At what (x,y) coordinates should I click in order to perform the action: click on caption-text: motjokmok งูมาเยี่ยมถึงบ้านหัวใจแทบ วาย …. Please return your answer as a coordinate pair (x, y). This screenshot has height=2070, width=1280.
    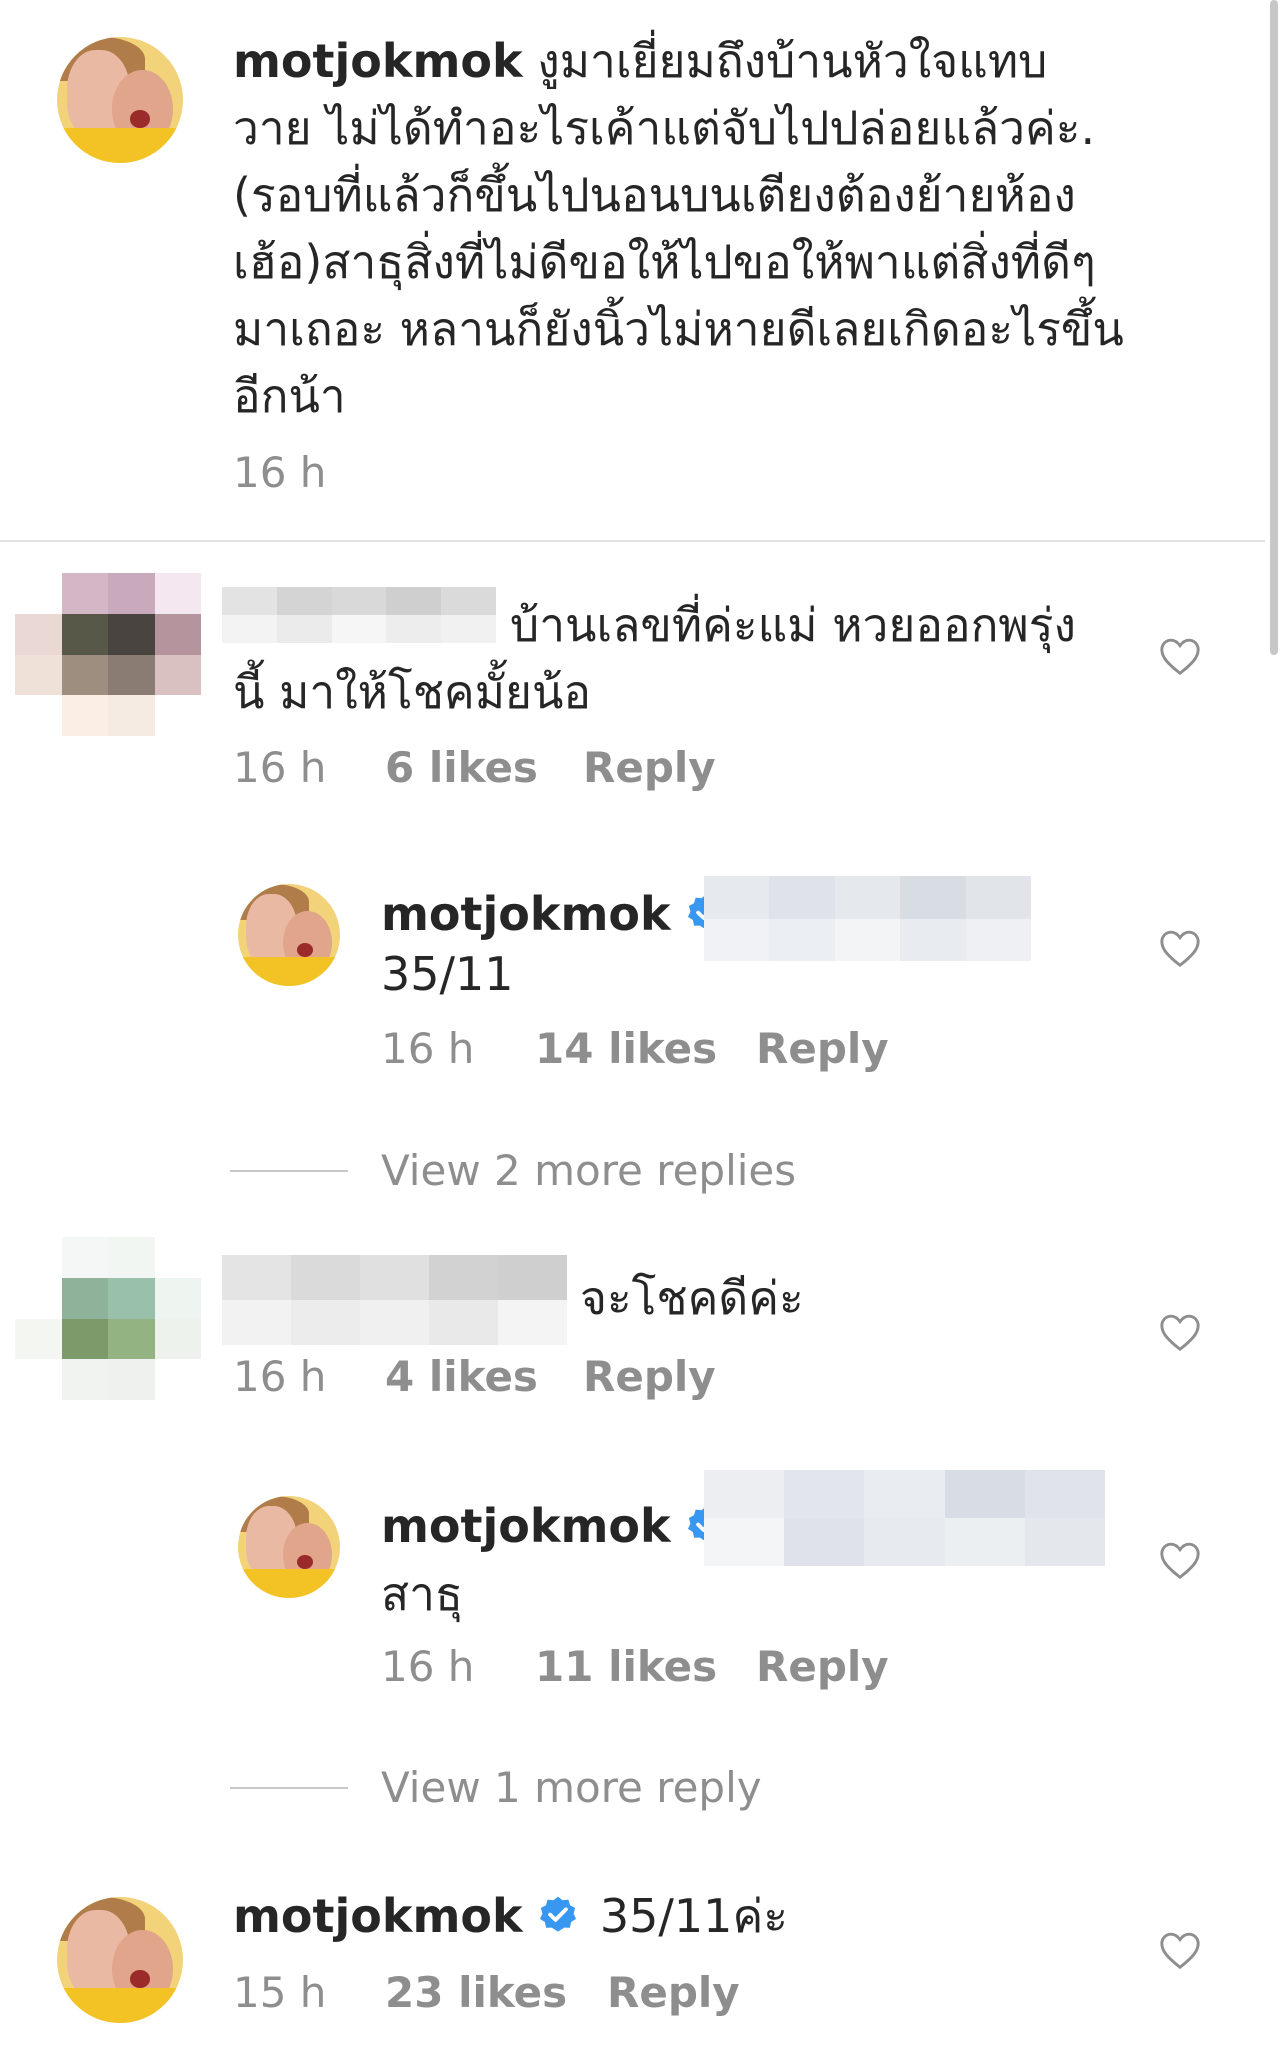
    Looking at the image, I should click on (678, 228).